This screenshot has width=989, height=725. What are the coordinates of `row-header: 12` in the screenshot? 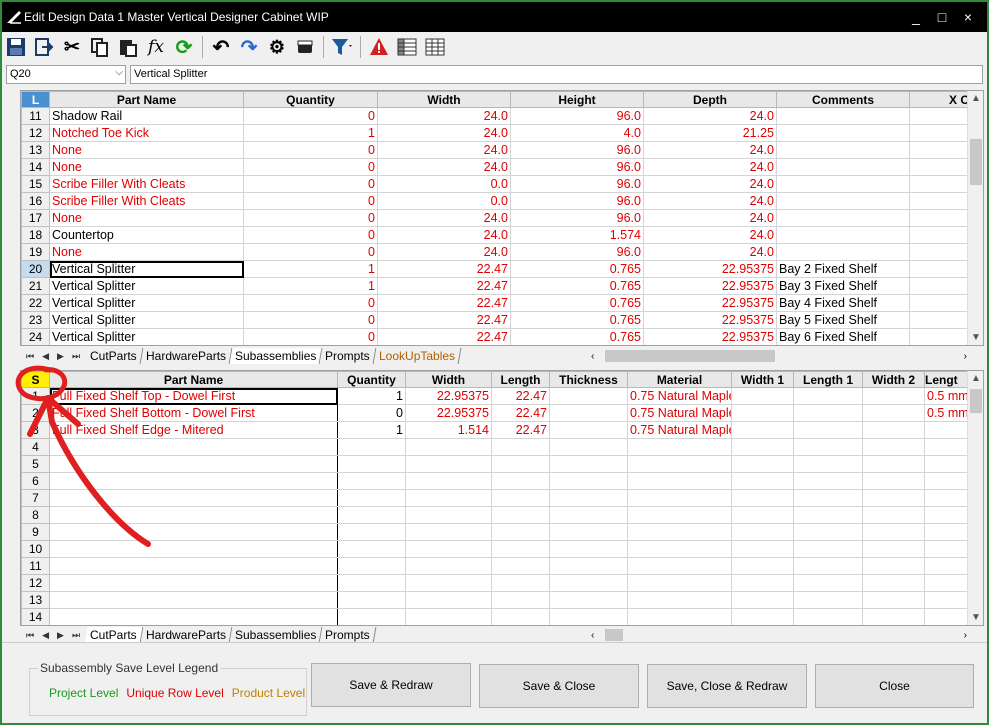 It's located at (35, 583).